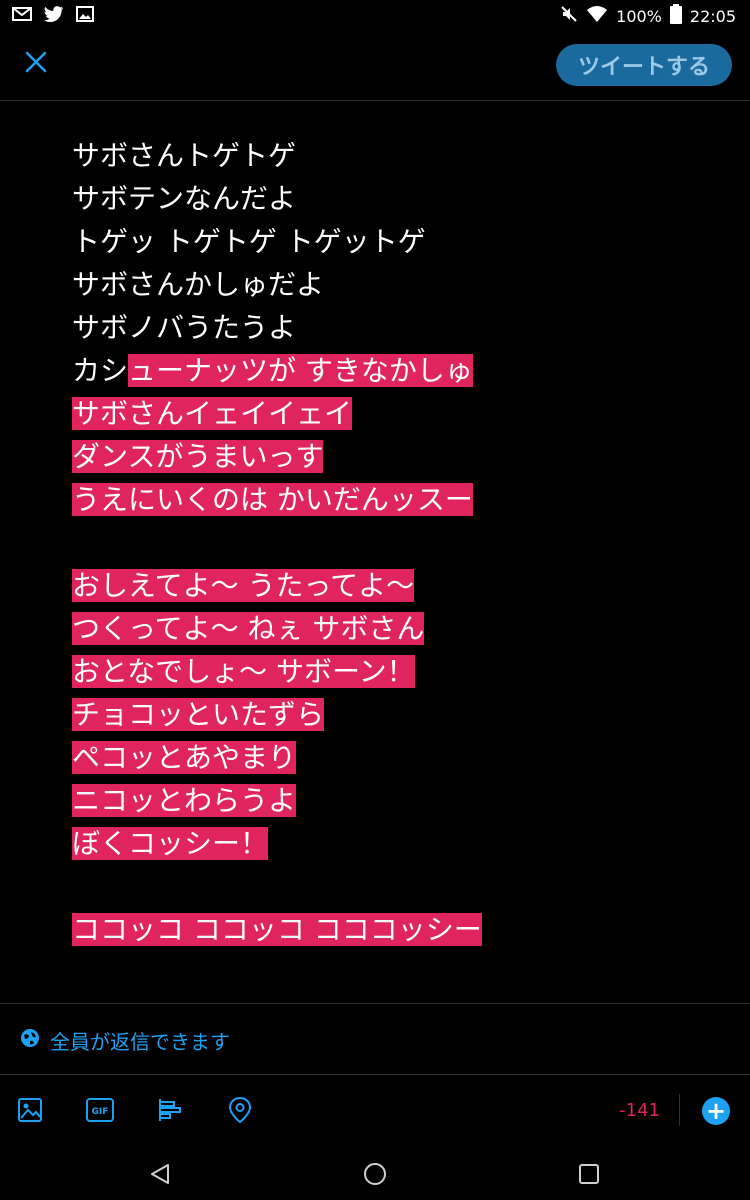  I want to click on battery-text: 100%, so click(639, 16).